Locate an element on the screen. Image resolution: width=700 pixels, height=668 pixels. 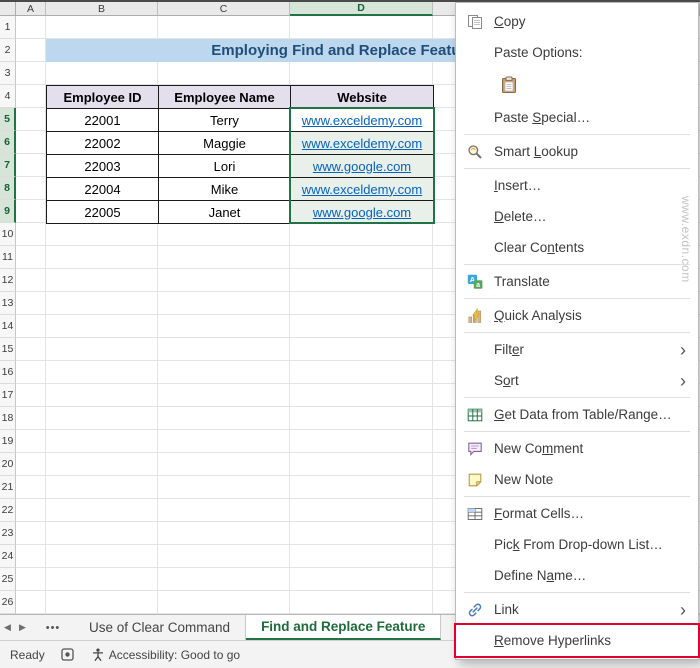
employee-name-cell: Terry is located at coordinates (225, 120).